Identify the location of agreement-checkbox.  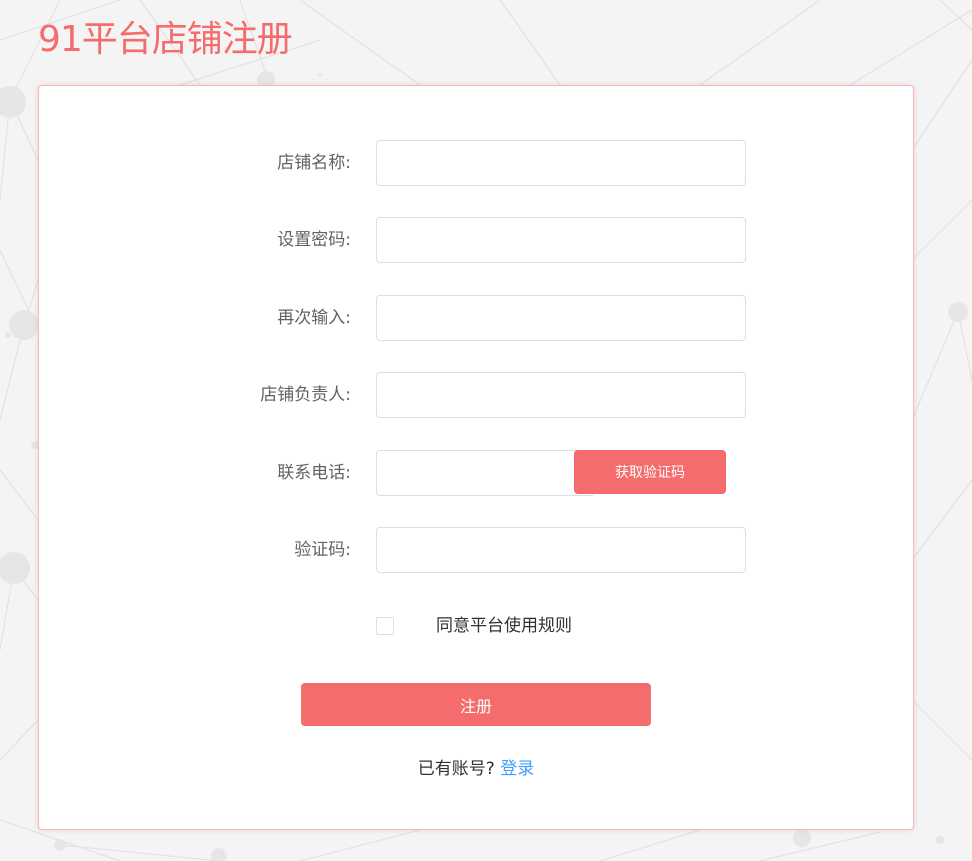
(385, 626).